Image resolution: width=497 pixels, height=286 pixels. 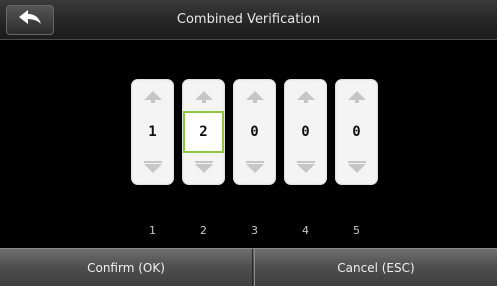 I want to click on digit-spinner-3: 0, so click(x=254, y=132).